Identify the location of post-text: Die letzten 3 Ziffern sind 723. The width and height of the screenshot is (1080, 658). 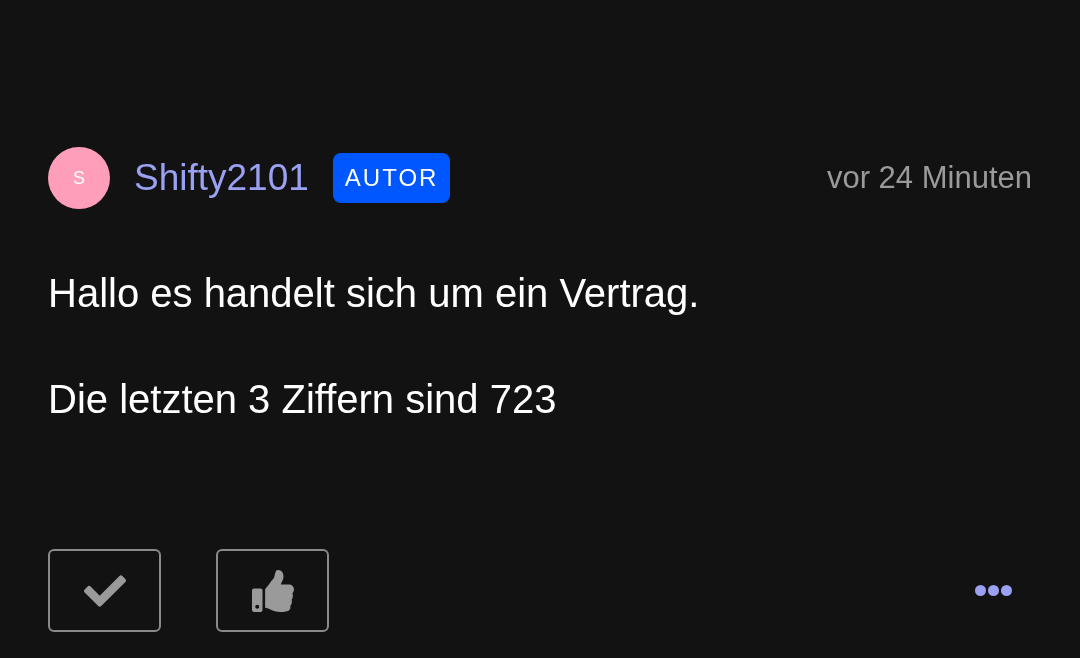
(303, 399).